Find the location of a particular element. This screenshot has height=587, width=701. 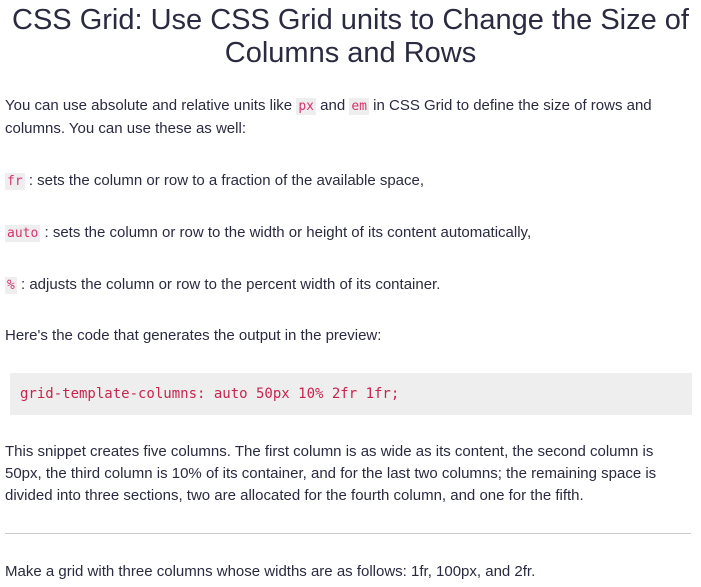

code-percent: % is located at coordinates (11, 285).